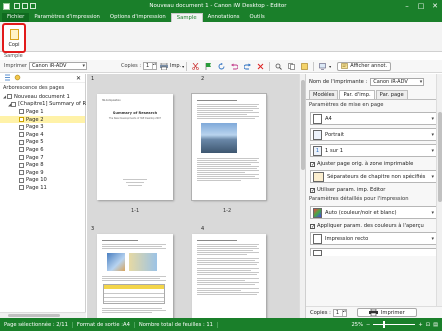 Image resolution: width=442 pixels, height=331 pixels. I want to click on show-annotations-button: Afficher annot., so click(364, 66).